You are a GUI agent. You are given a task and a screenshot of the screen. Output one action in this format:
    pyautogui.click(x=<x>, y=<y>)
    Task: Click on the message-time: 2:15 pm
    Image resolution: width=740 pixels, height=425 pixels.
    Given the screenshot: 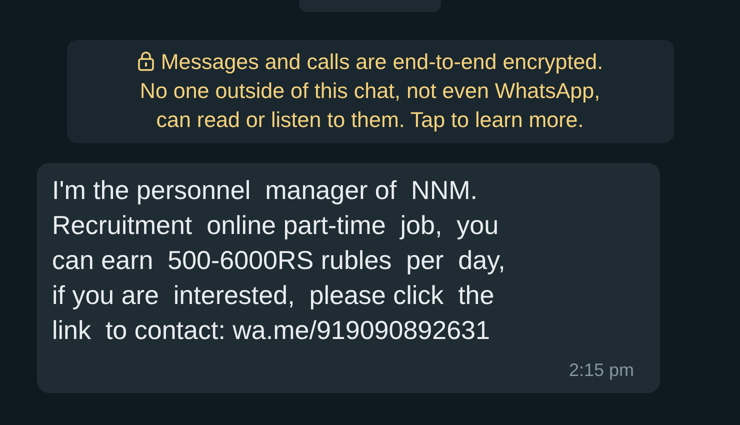 What is the action you would take?
    pyautogui.click(x=601, y=370)
    